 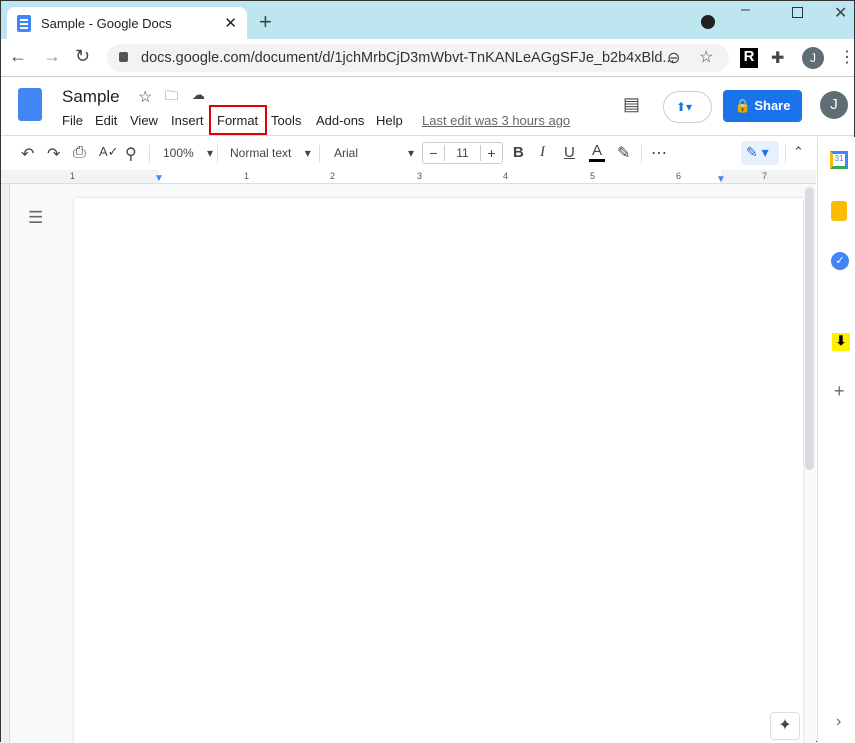 I want to click on editing-mode-button: ✎ ▾, so click(x=760, y=153).